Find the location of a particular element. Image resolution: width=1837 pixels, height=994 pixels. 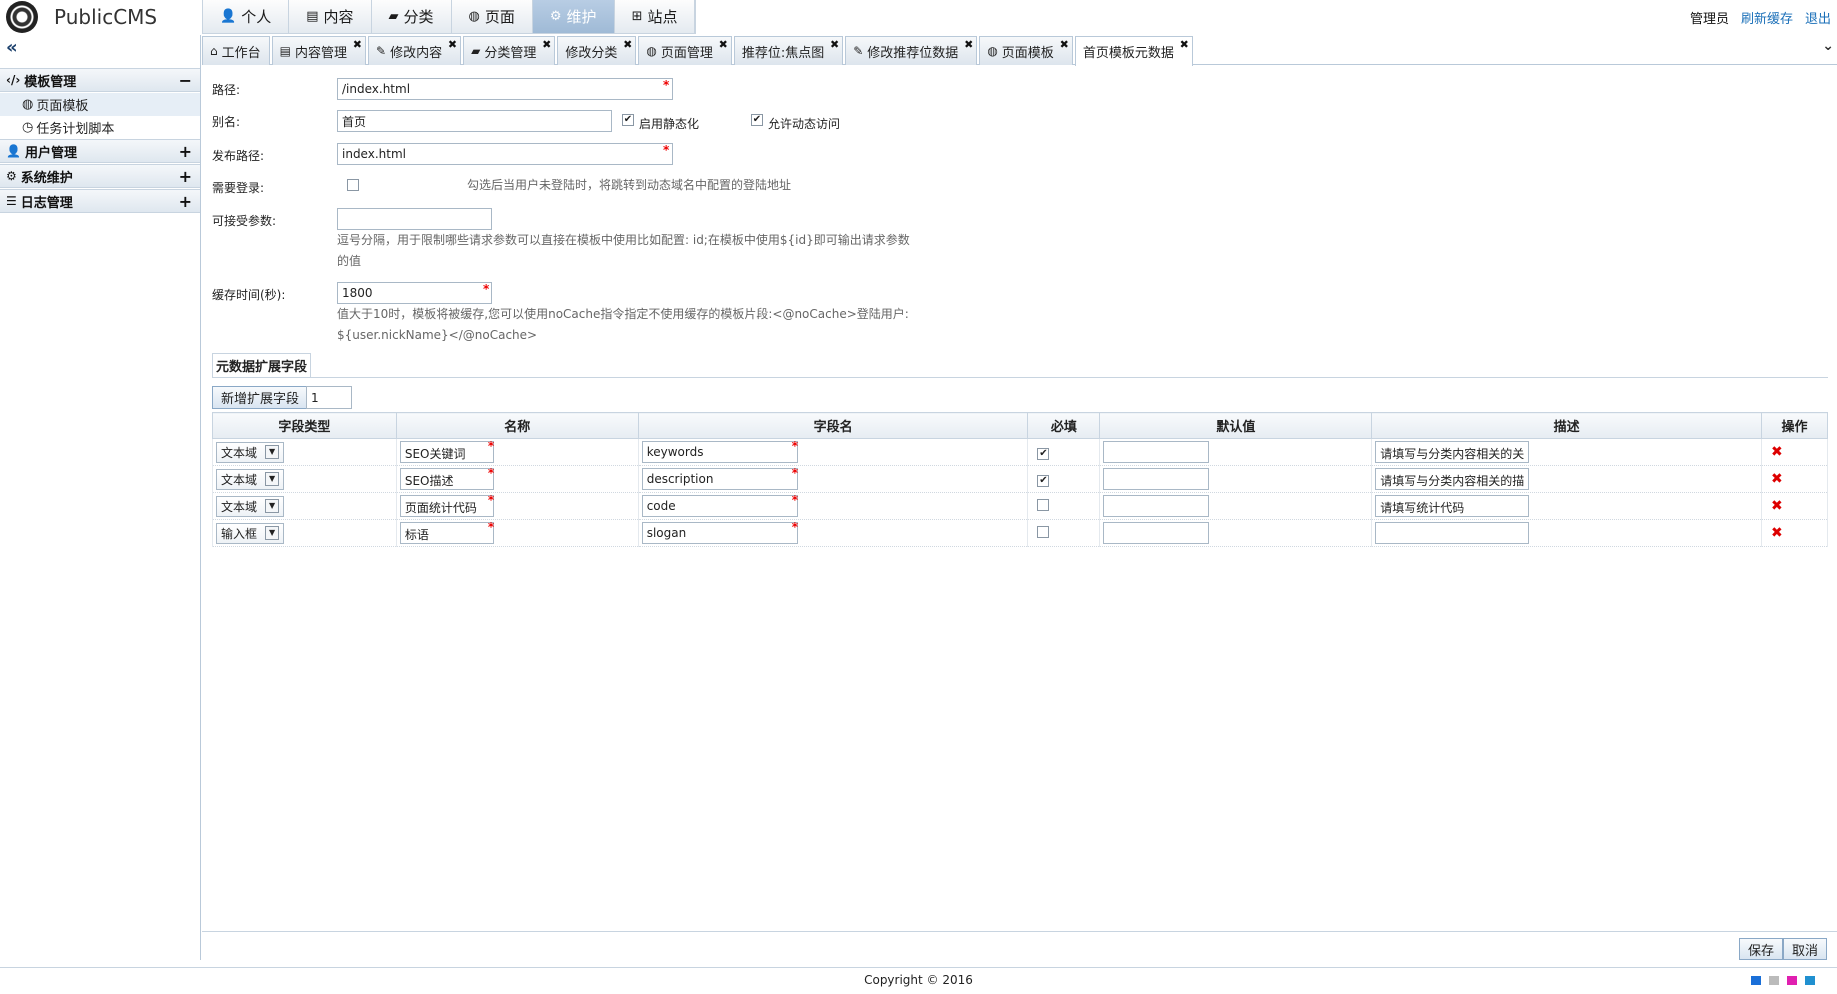

save-button: 保存 is located at coordinates (1761, 949).